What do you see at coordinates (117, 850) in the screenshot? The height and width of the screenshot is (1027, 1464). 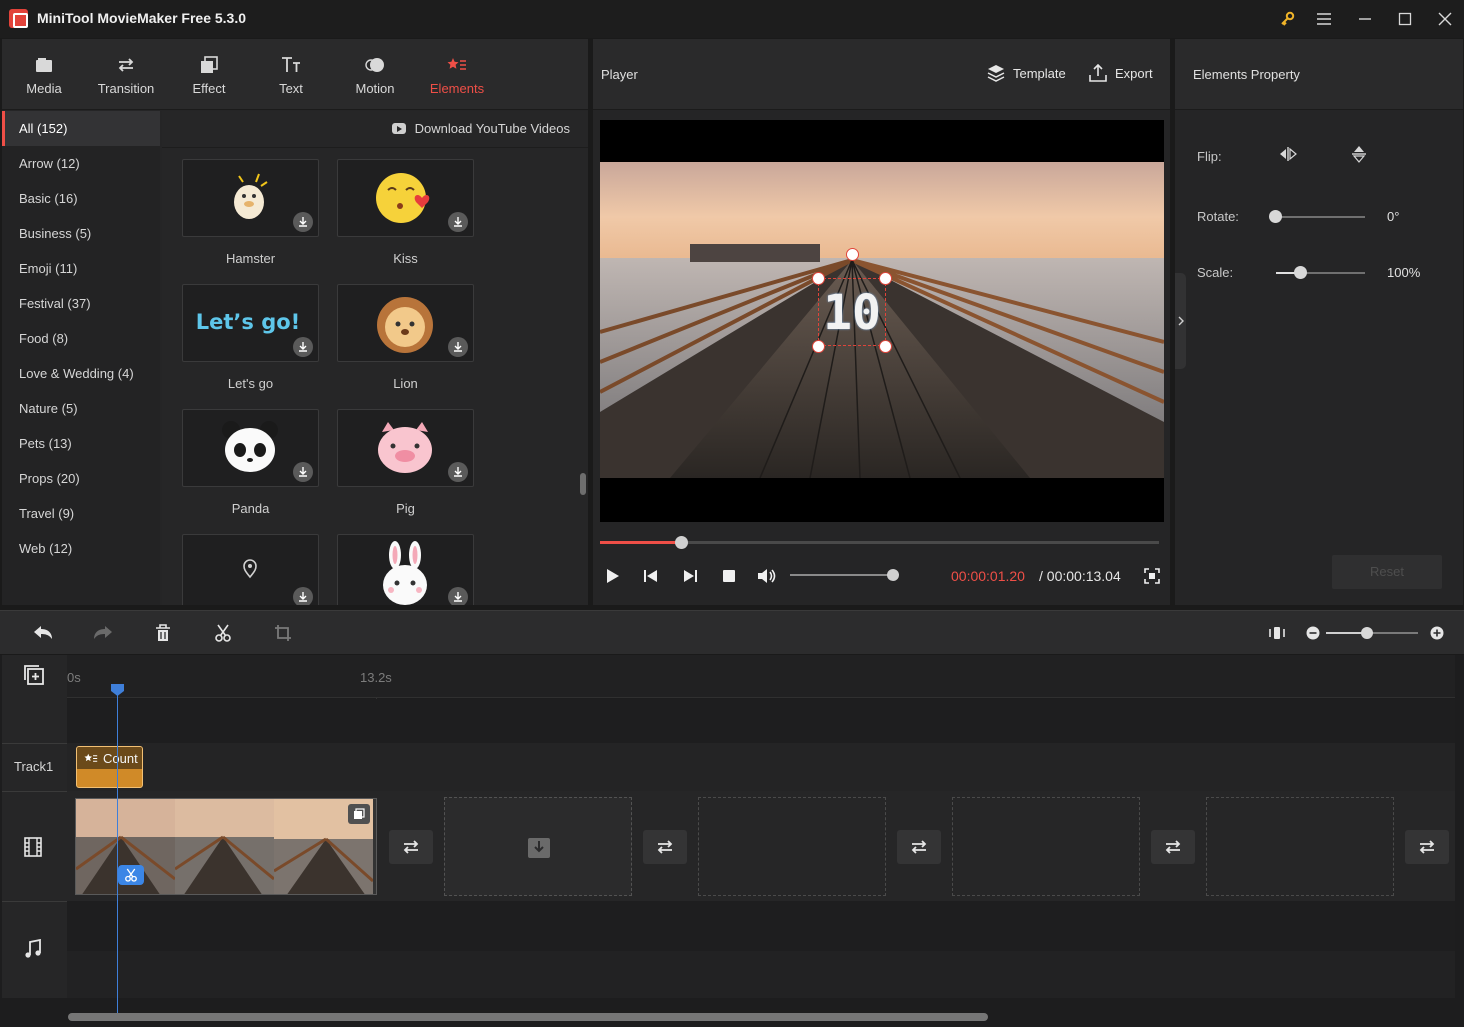 I see `playhead` at bounding box center [117, 850].